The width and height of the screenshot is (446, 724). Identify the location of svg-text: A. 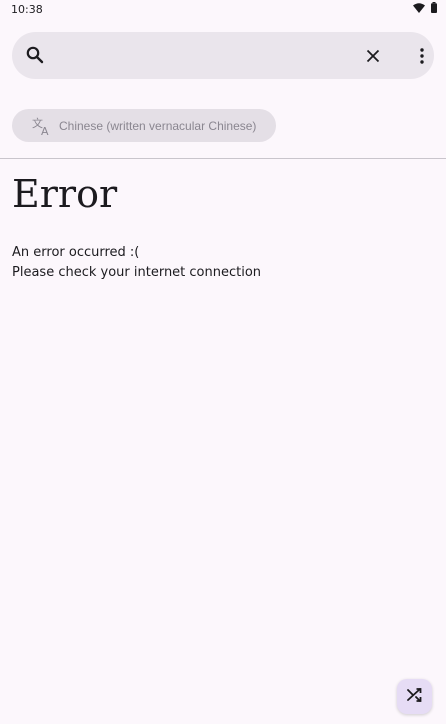
(45, 130).